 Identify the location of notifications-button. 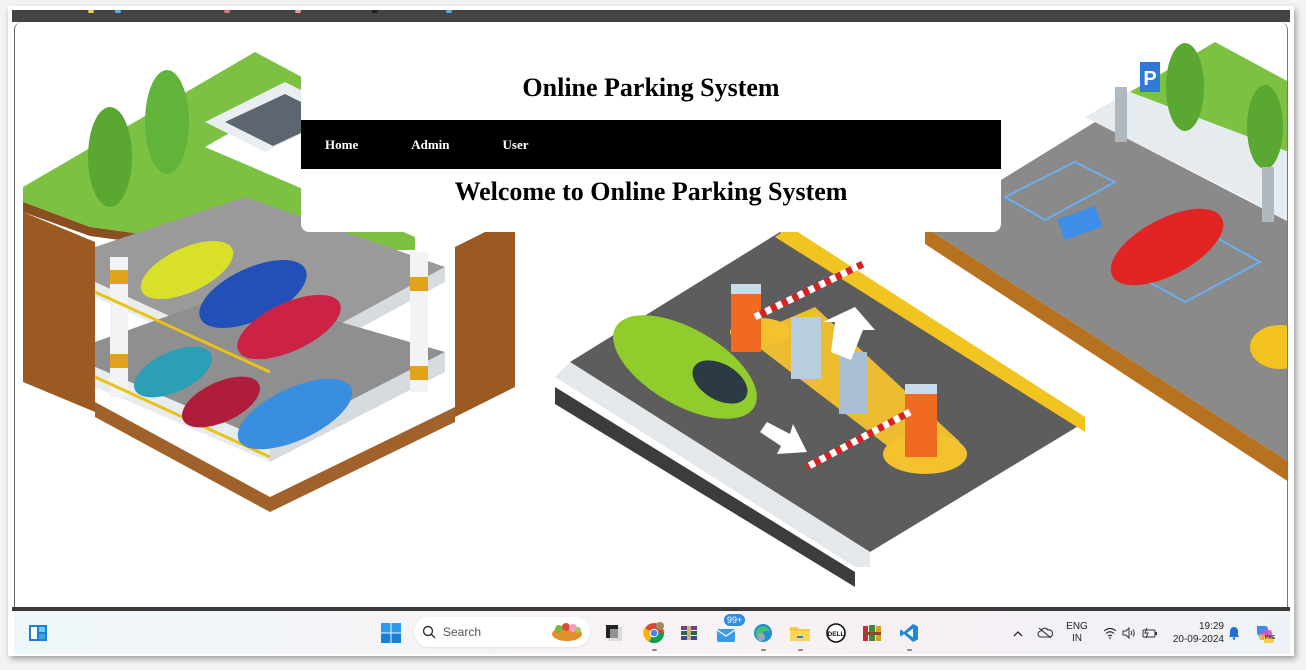
(1234, 633).